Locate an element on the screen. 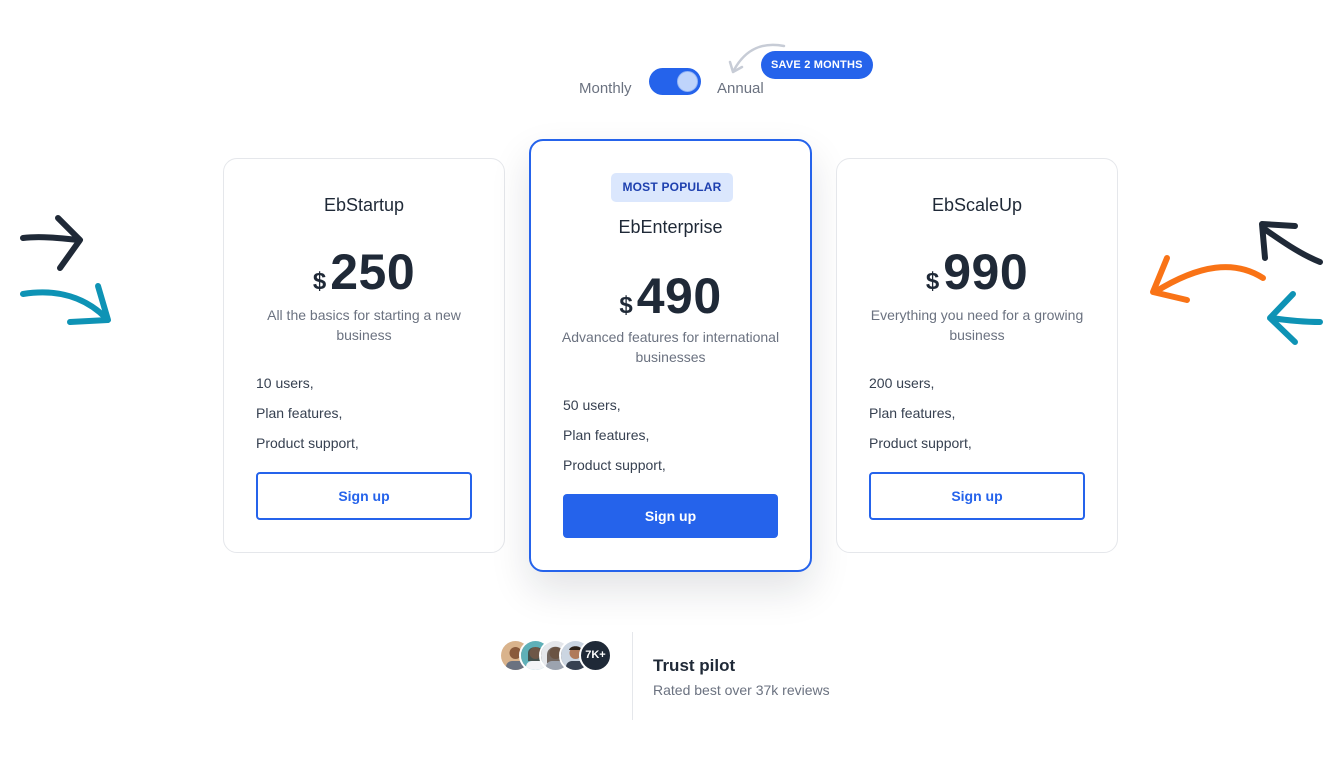 Image resolution: width=1342 pixels, height=766 pixels. feature-item: 200 users, is located at coordinates (902, 383).